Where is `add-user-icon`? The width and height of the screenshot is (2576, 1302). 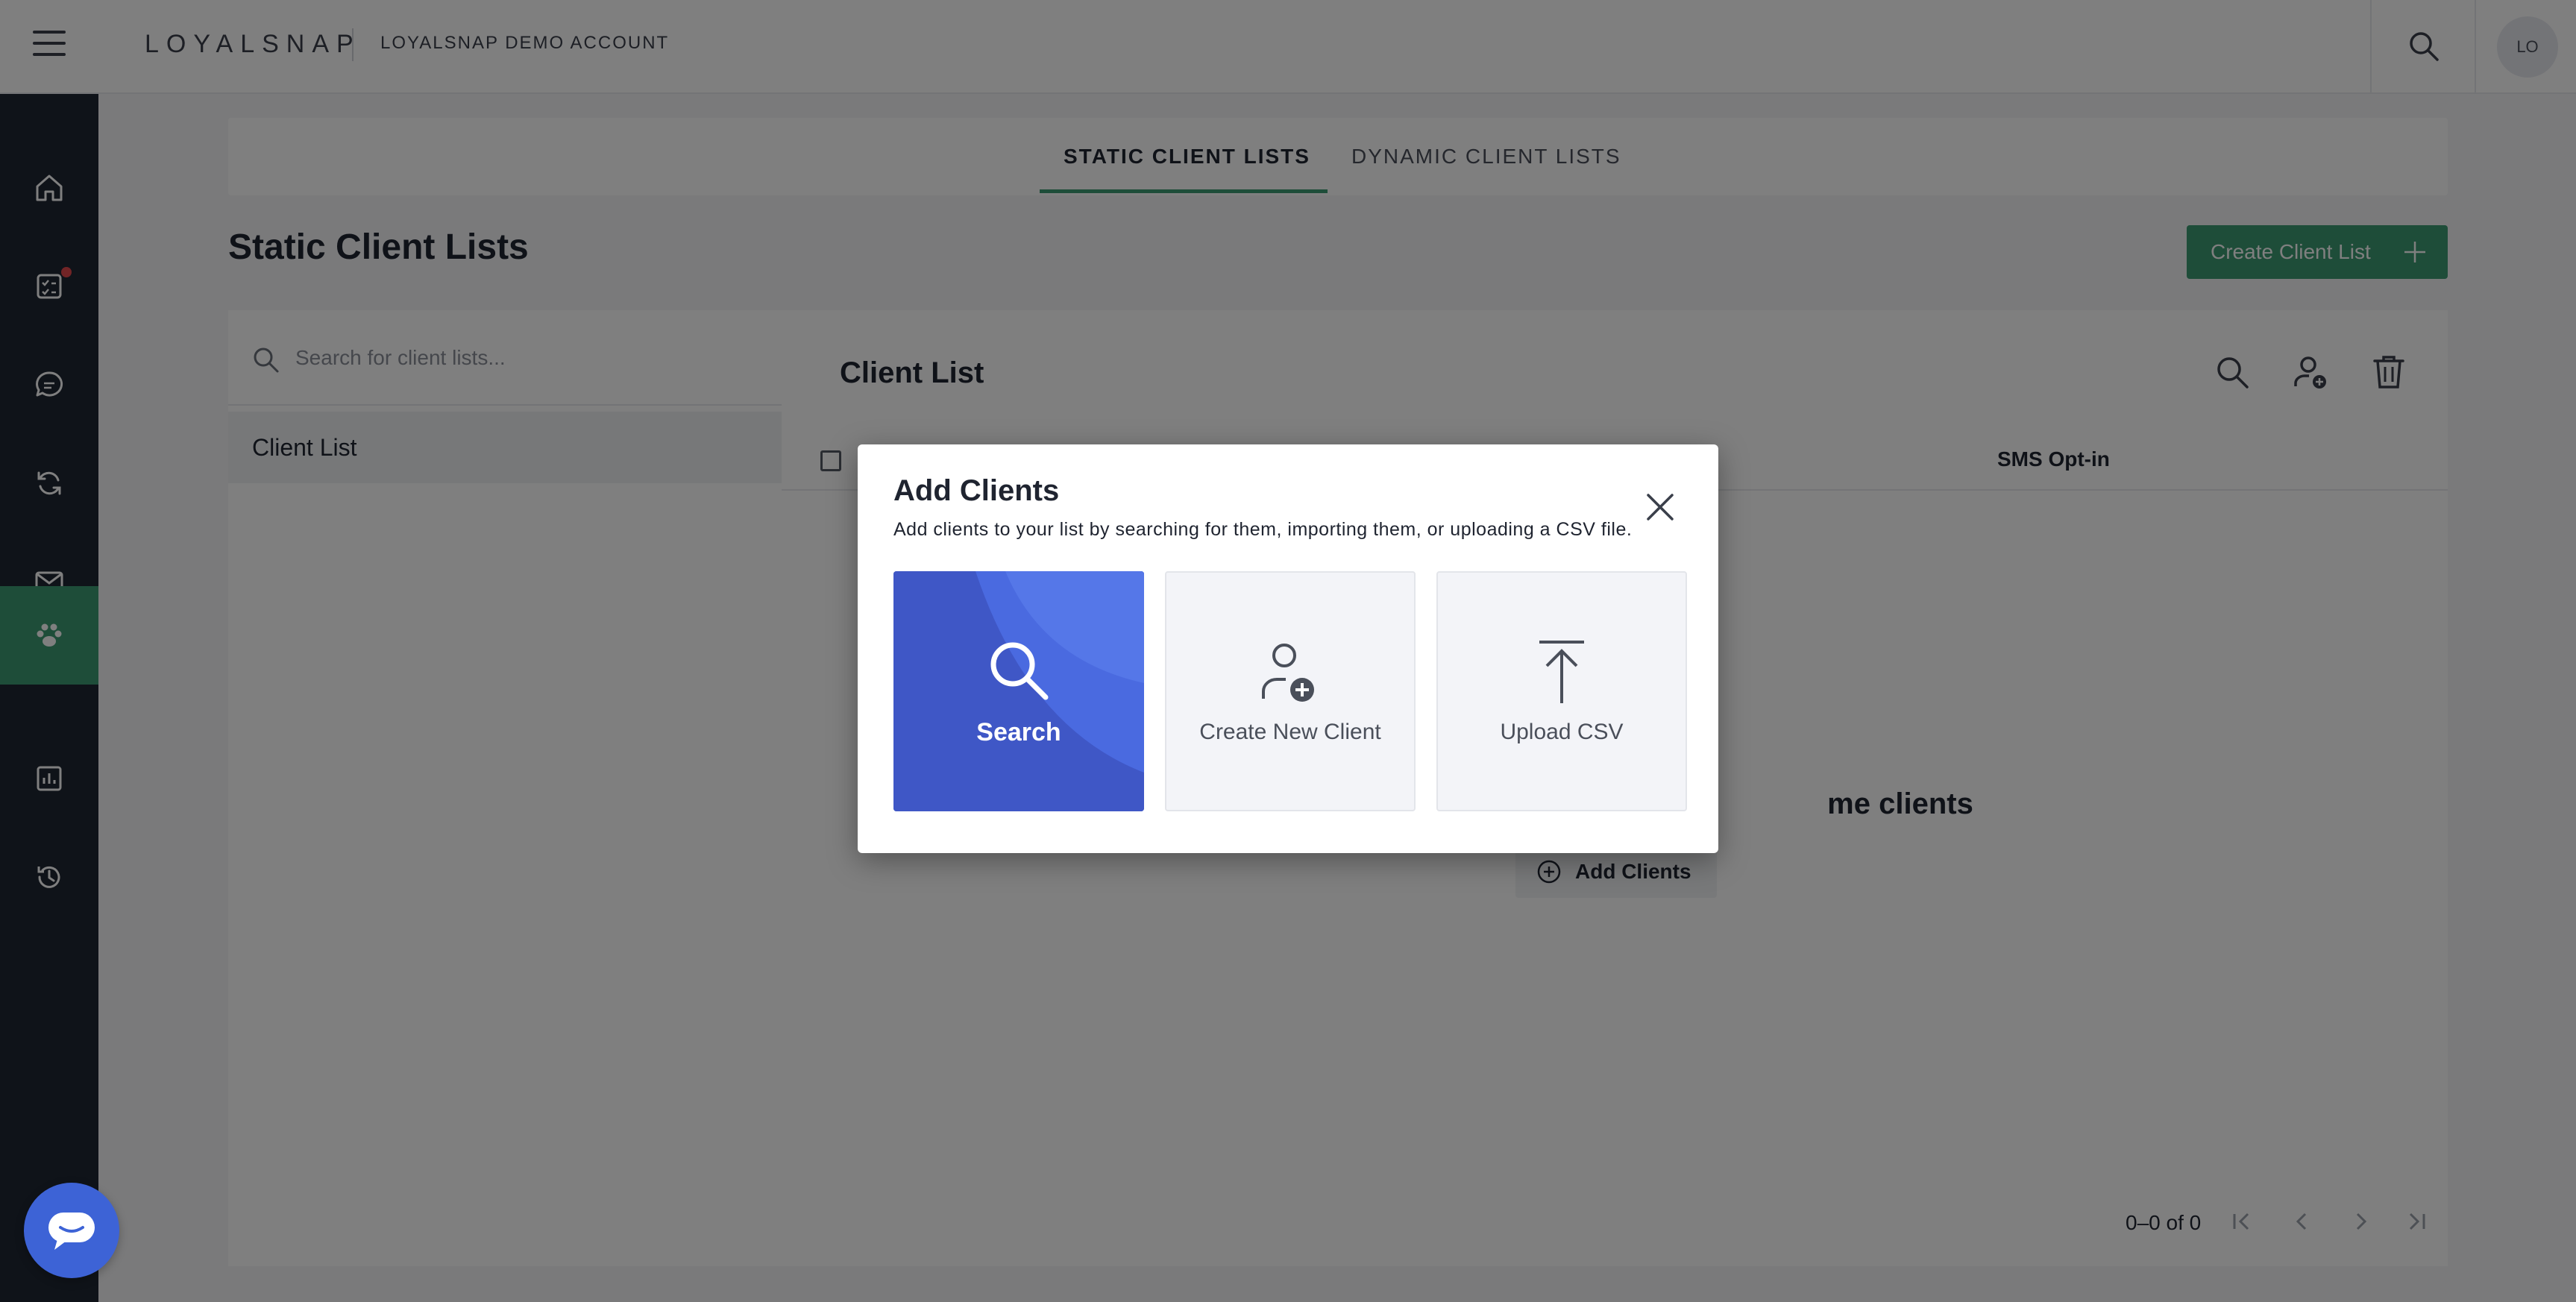
add-user-icon is located at coordinates (1288, 673).